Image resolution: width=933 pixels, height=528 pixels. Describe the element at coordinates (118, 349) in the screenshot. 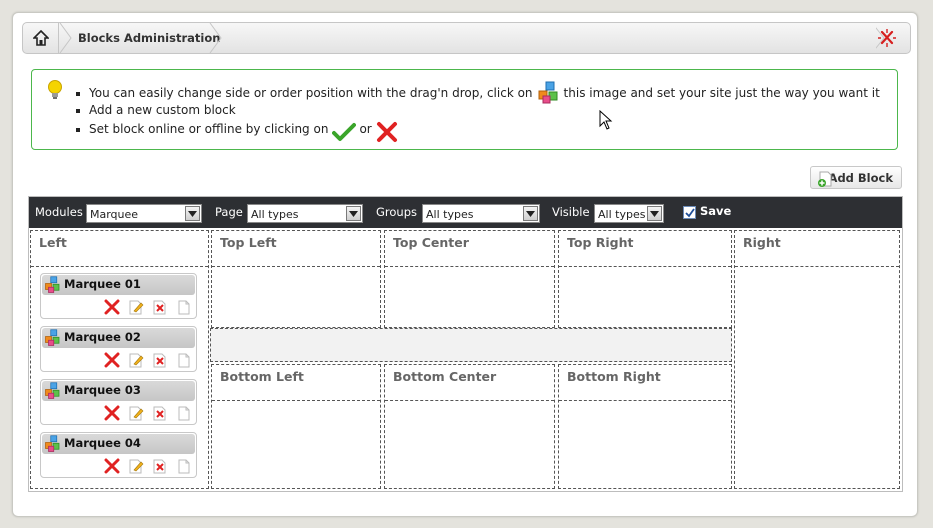

I see `block-item: Marquee 02` at that location.